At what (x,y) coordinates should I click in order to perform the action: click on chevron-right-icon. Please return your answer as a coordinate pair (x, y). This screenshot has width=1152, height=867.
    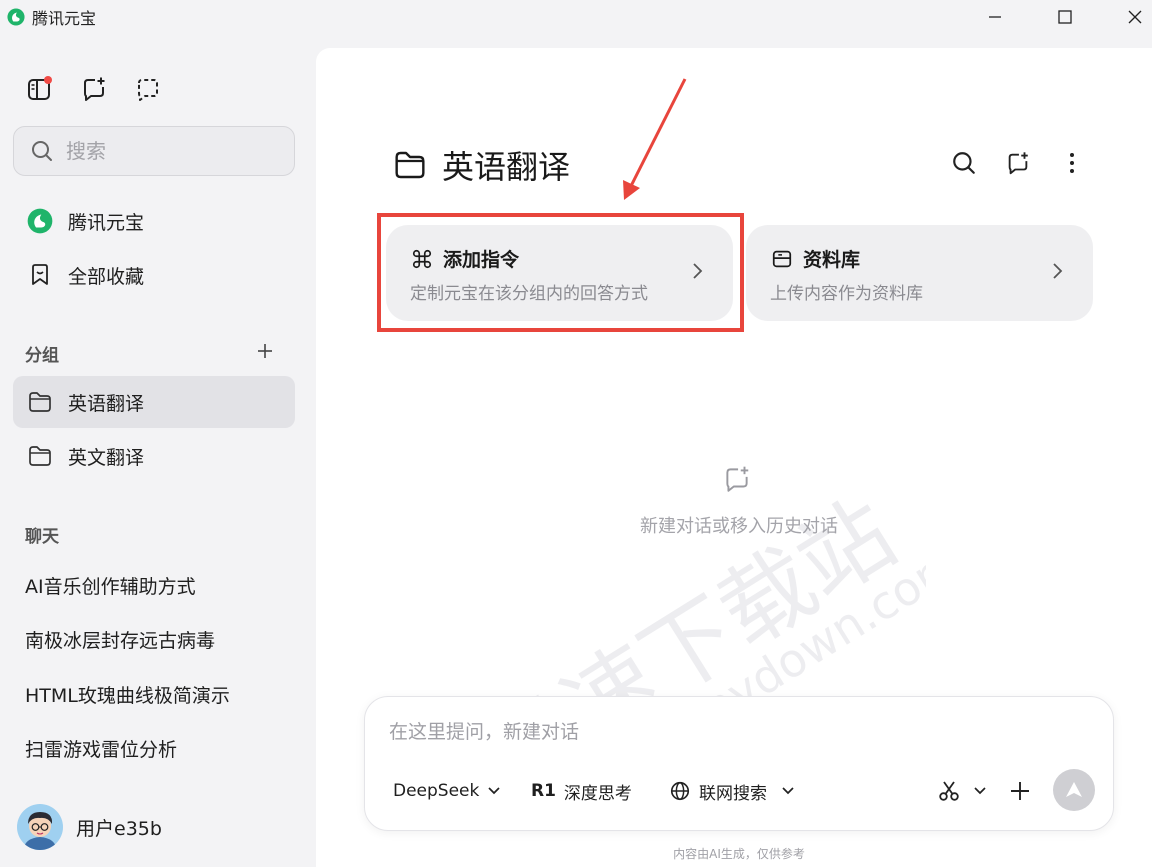
    Looking at the image, I should click on (1057, 271).